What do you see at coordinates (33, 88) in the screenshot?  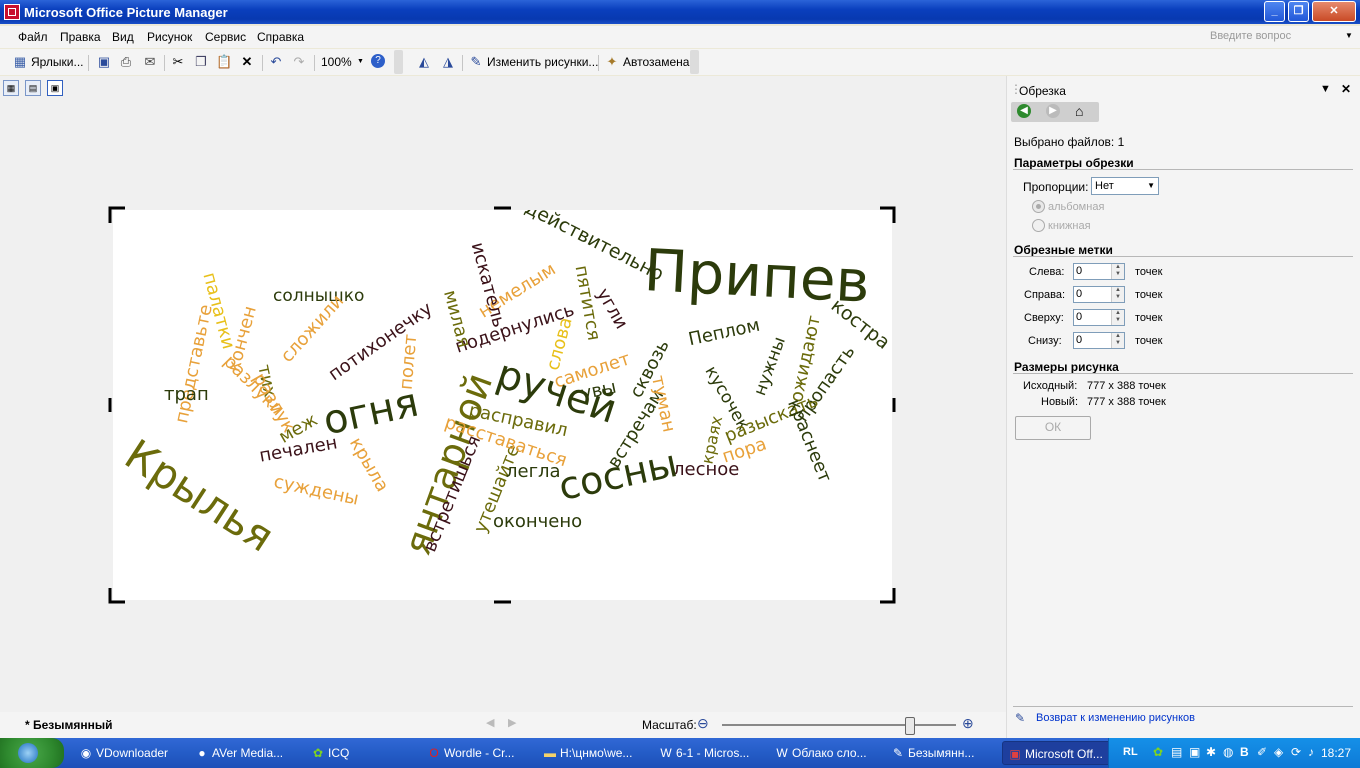 I see `filmstrip-view-icon: ▤` at bounding box center [33, 88].